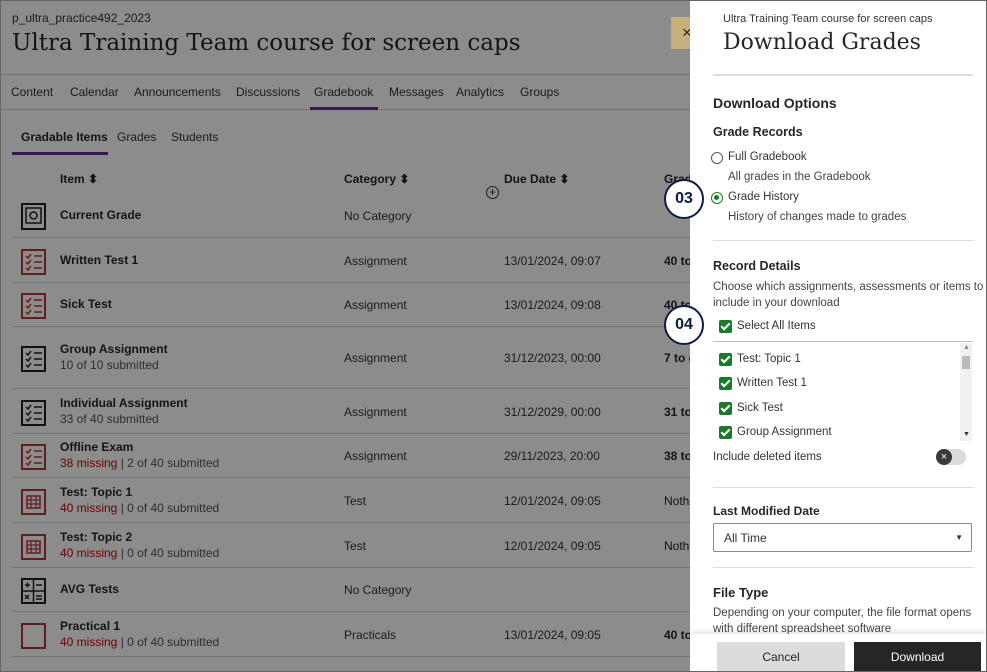 Image resolution: width=987 pixels, height=672 pixels. Describe the element at coordinates (966, 347) in the screenshot. I see `scroll-up-icon: ▲` at that location.